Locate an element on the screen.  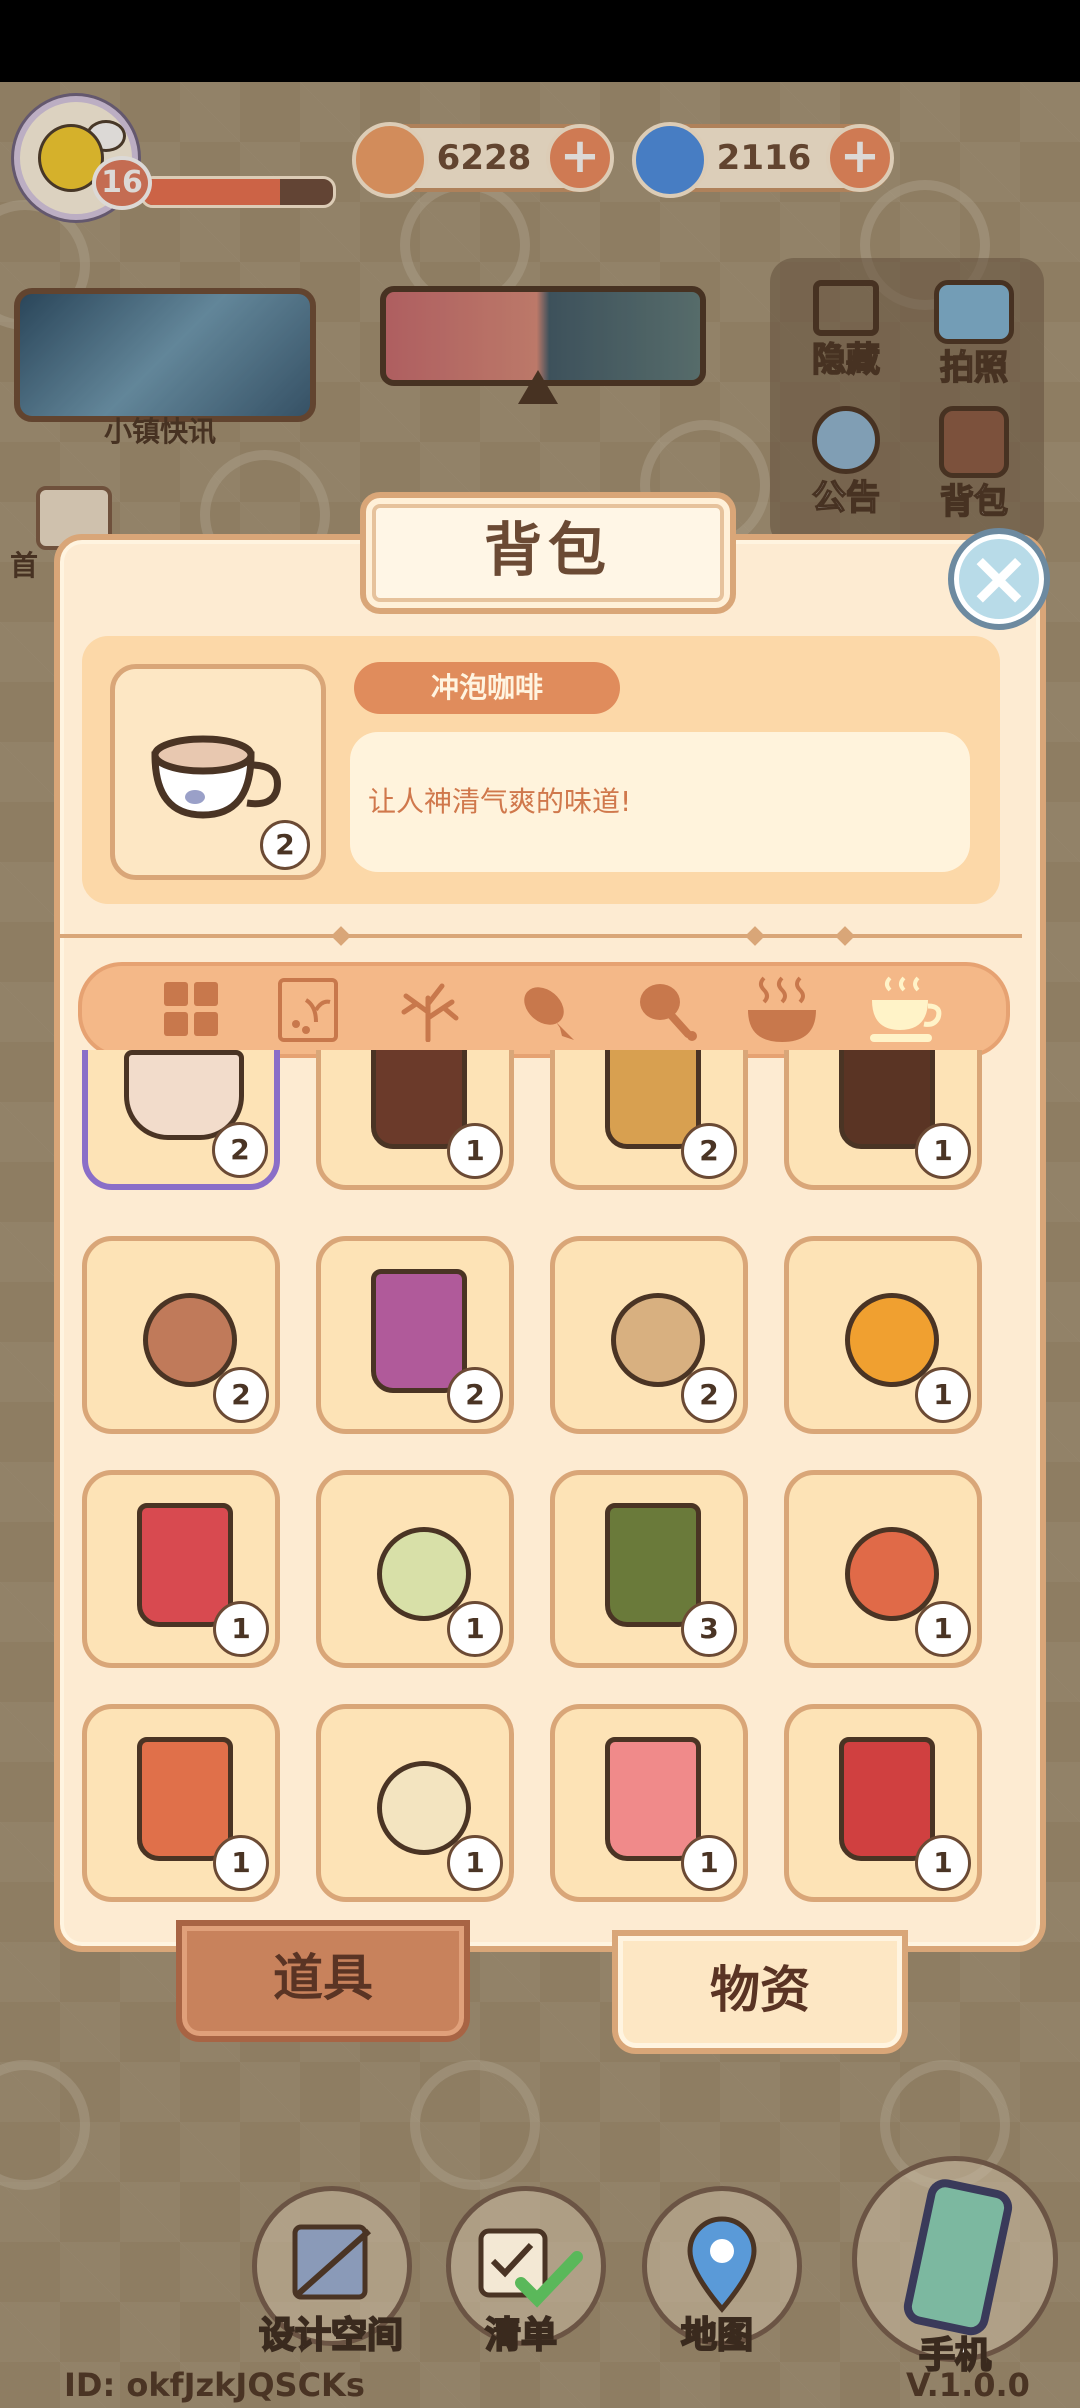
seedling-icon is located at coordinates (308, 1010).